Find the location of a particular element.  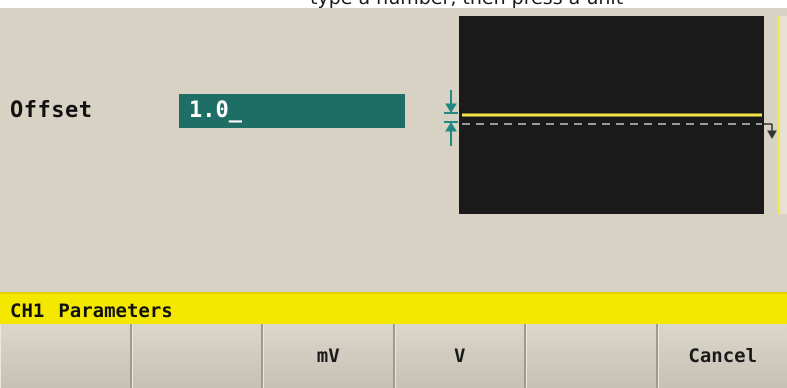

scale-bar-edge is located at coordinates (783, 115).